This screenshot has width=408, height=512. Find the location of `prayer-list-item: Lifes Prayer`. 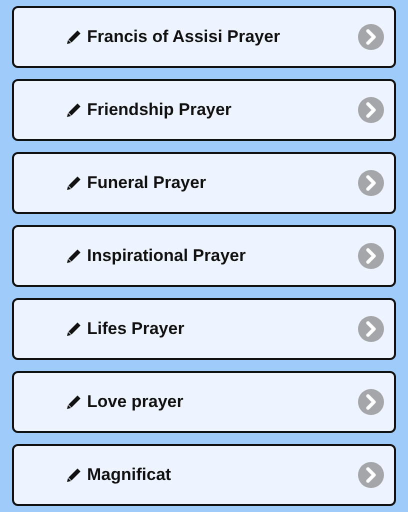

prayer-list-item: Lifes Prayer is located at coordinates (204, 329).